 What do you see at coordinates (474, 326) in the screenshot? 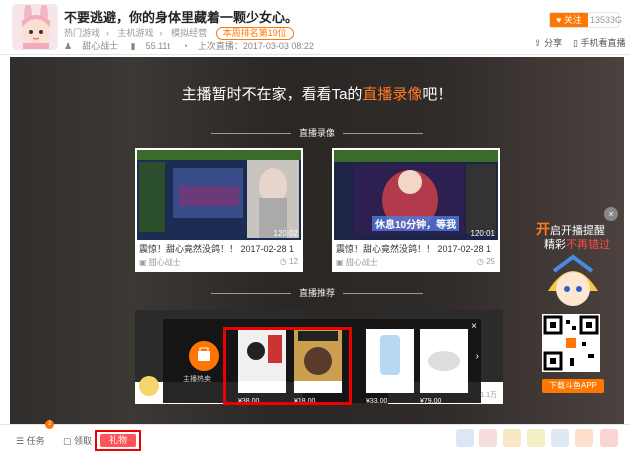
I see `ad-close-icon: ×` at bounding box center [474, 326].